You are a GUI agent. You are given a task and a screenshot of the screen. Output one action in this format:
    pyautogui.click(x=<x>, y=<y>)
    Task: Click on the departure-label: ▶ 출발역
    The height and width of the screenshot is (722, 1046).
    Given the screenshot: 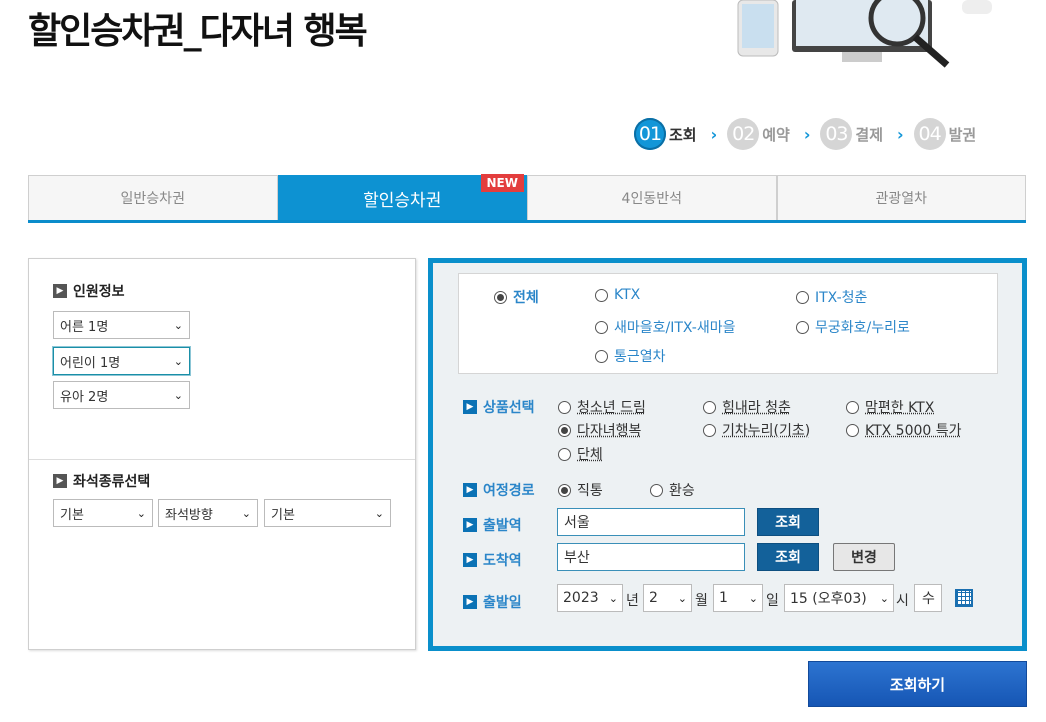 What is the action you would take?
    pyautogui.click(x=492, y=525)
    